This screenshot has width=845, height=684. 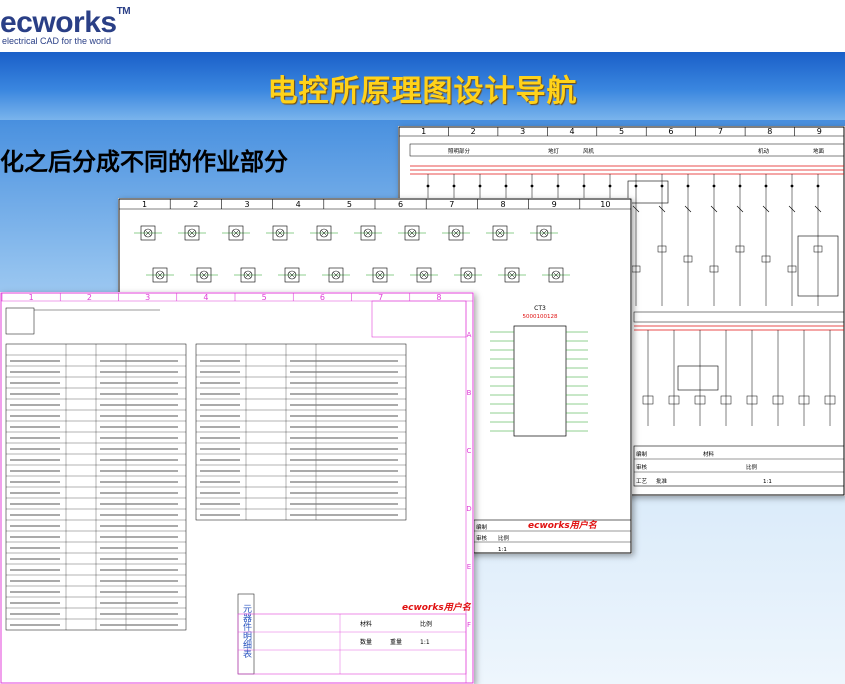 I want to click on logo-tagline: electrical CAD for the world, so click(x=57, y=41).